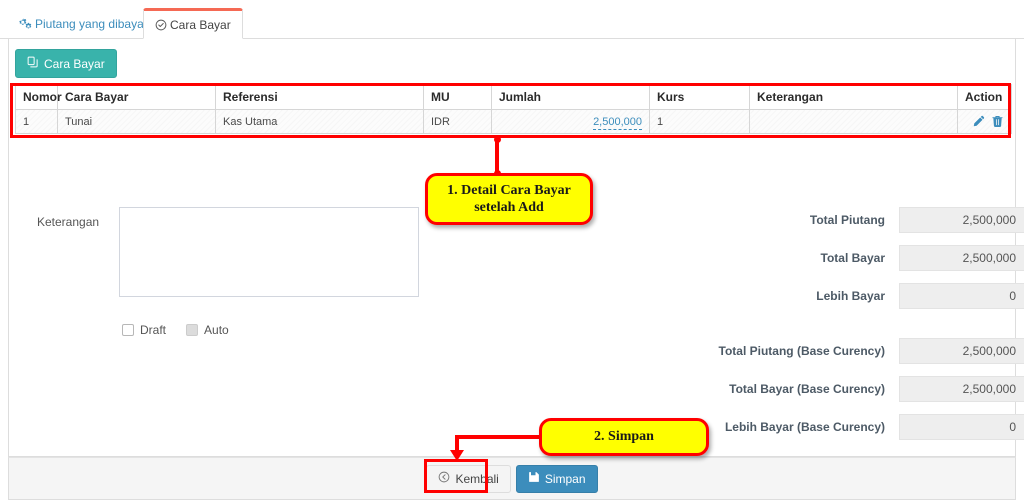  What do you see at coordinates (319, 97) in the screenshot?
I see `col-referensi: Referensi` at bounding box center [319, 97].